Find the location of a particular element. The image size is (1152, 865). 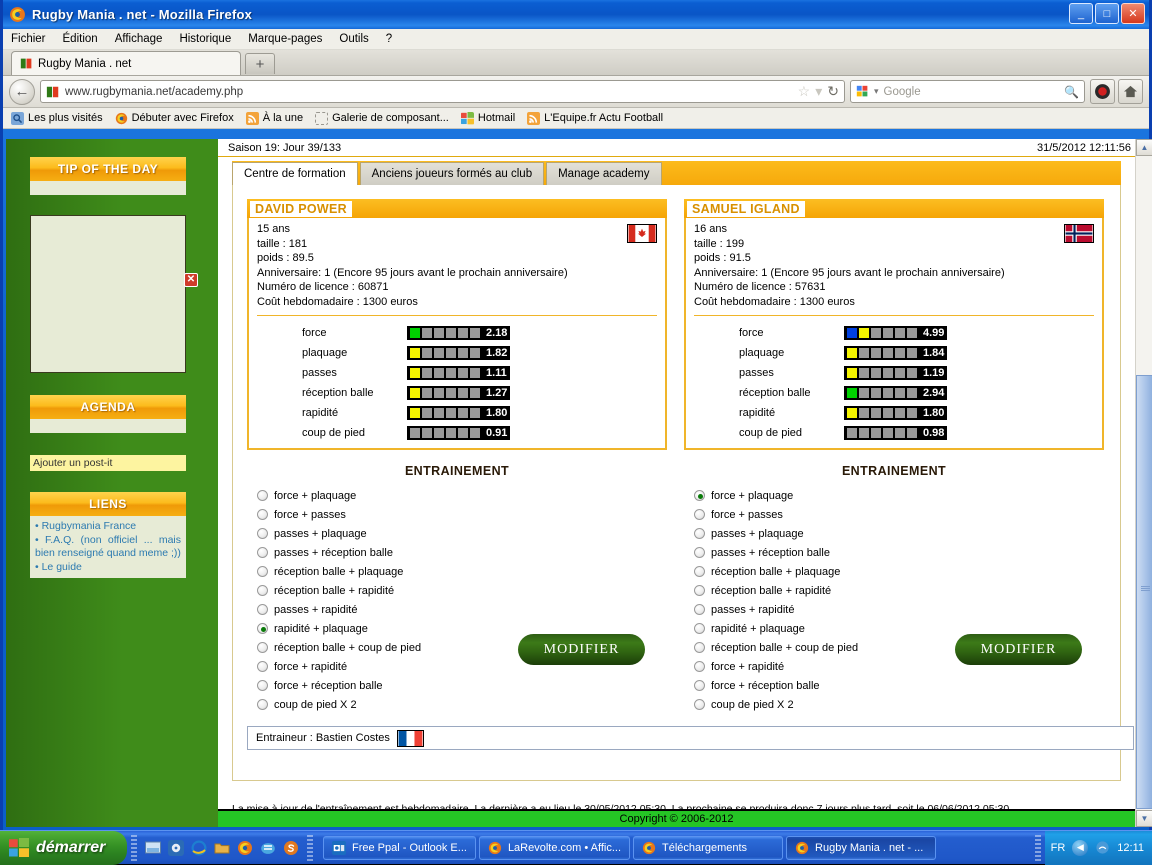

search-engine-chevron-icon: ▾ is located at coordinates (876, 91).